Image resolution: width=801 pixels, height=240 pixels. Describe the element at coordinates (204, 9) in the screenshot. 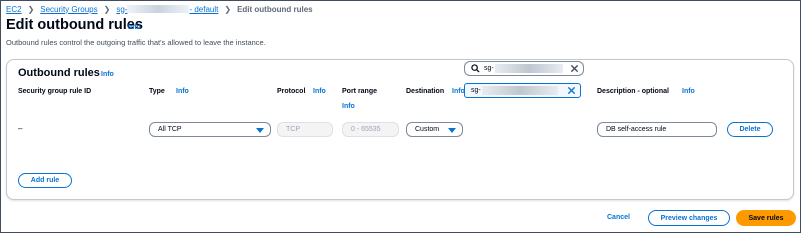

I see `sg-suffix: - default` at that location.